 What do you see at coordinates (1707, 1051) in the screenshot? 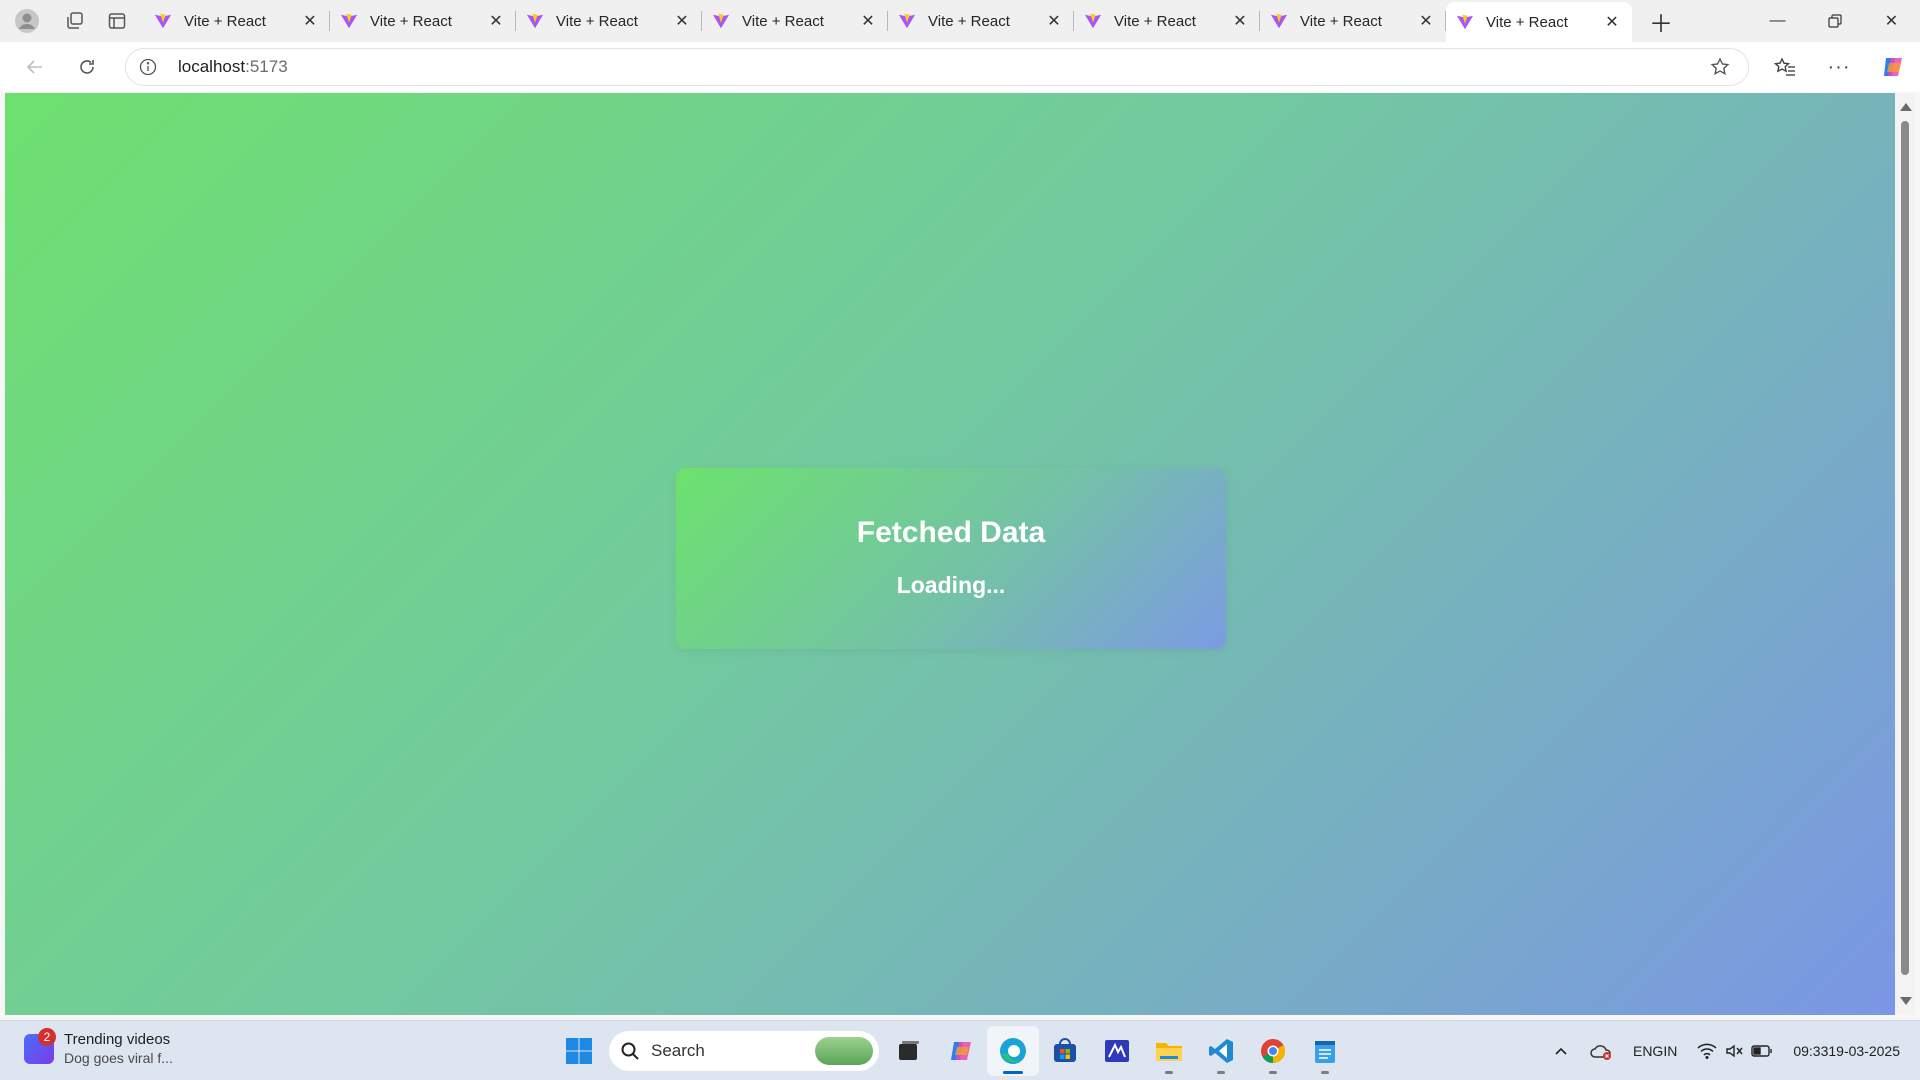
I see `wifi-icon` at bounding box center [1707, 1051].